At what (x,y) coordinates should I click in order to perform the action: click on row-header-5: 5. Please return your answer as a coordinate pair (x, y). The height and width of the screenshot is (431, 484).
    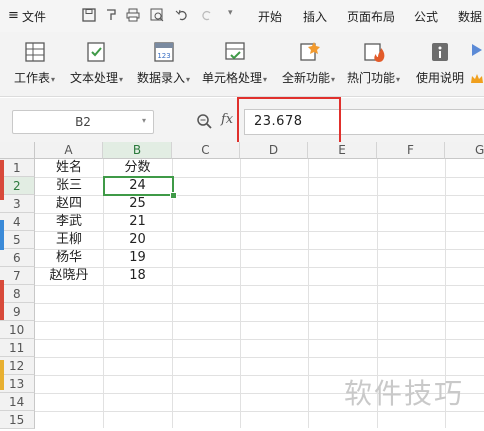
    Looking at the image, I should click on (17, 240).